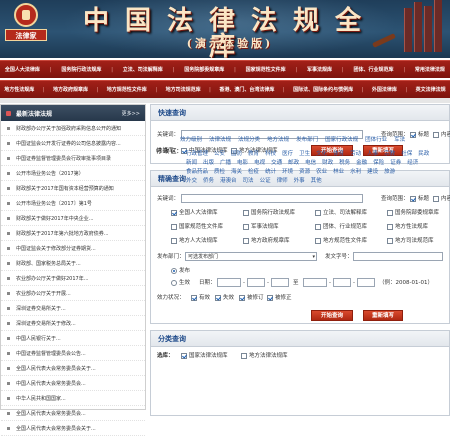 The image size is (450, 436). I want to click on nav-item: 国际法、国际条约与惯例库, so click(323, 89).